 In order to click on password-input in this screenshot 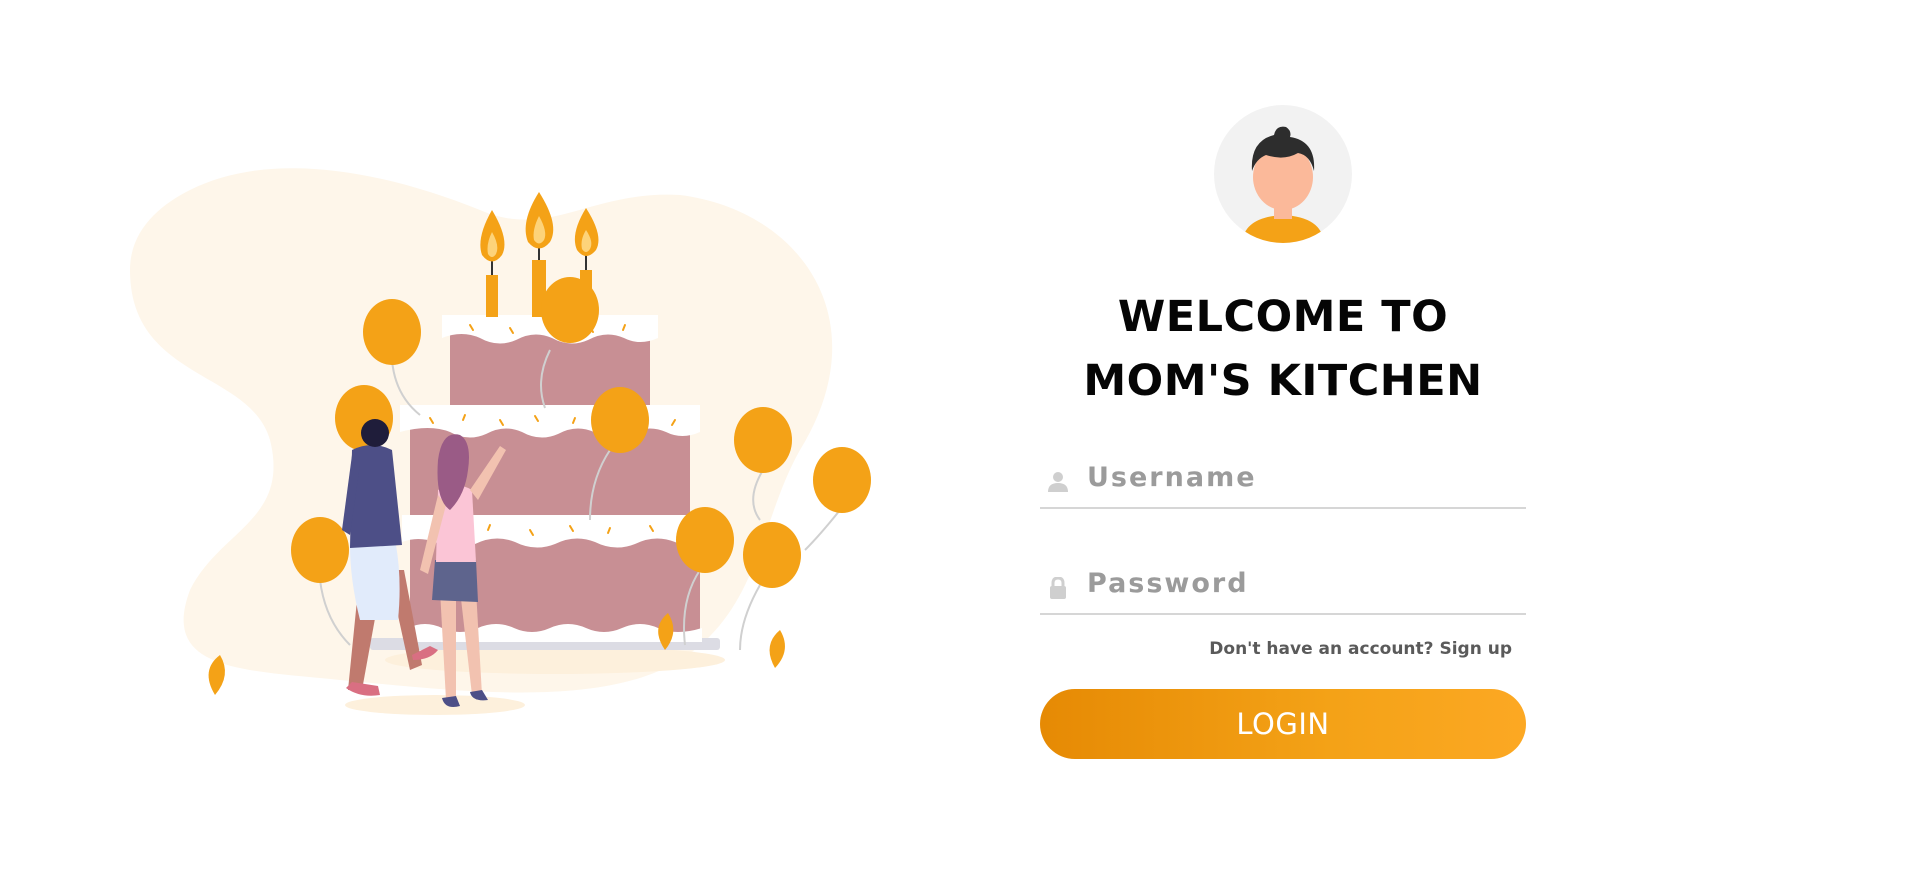, I will do `click(1283, 583)`.